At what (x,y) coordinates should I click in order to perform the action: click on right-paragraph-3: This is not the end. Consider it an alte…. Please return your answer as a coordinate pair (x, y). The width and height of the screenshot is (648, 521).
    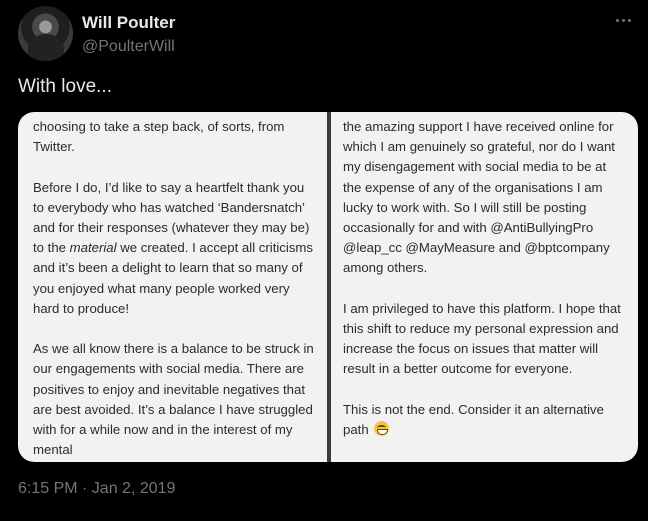
    Looking at the image, I should click on (484, 420).